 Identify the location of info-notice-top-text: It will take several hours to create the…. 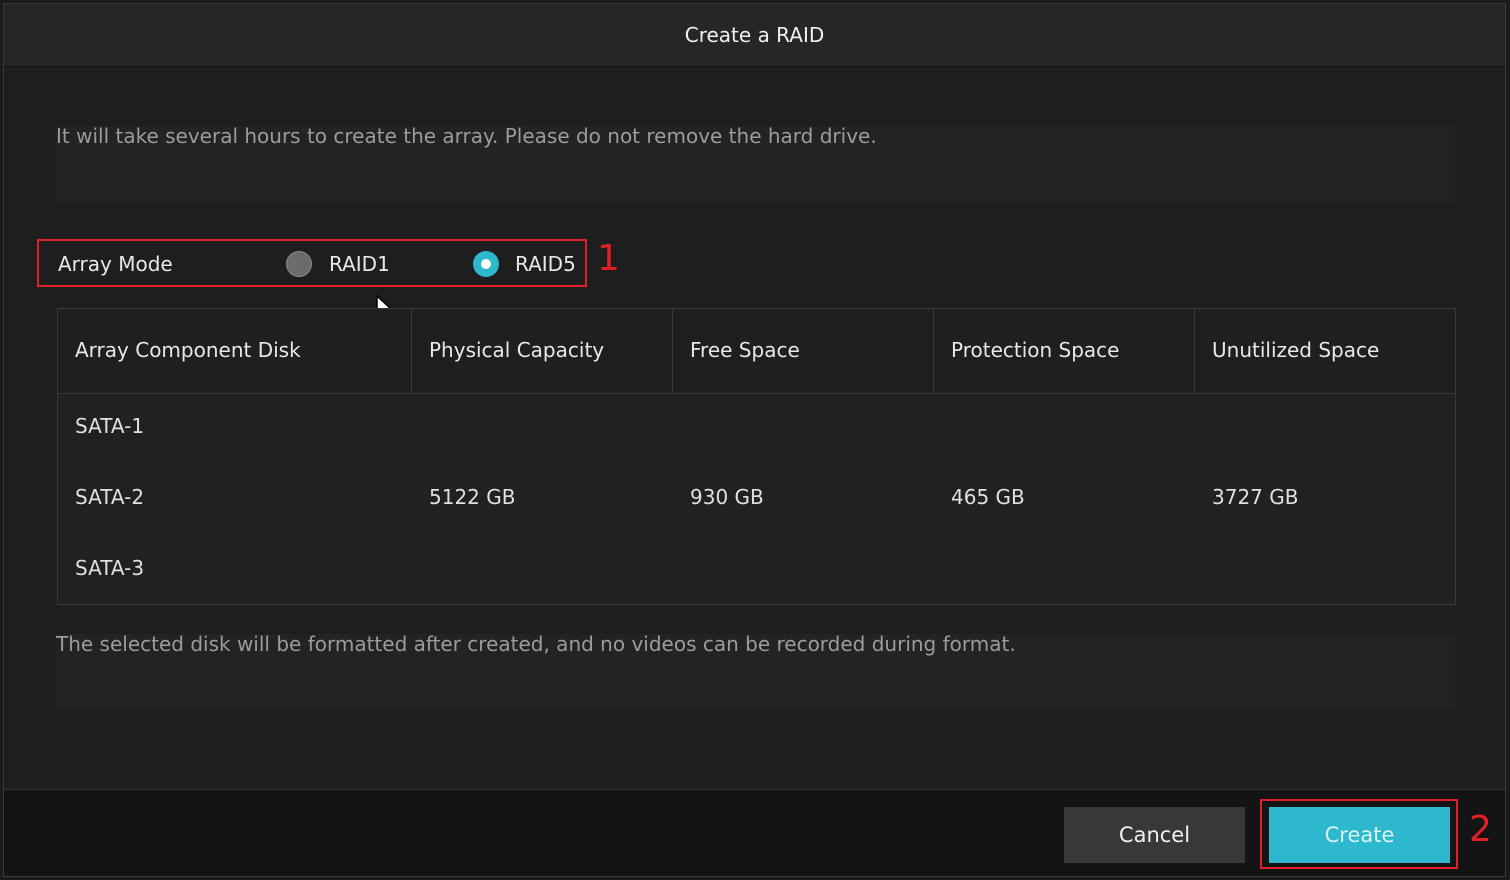
(466, 136).